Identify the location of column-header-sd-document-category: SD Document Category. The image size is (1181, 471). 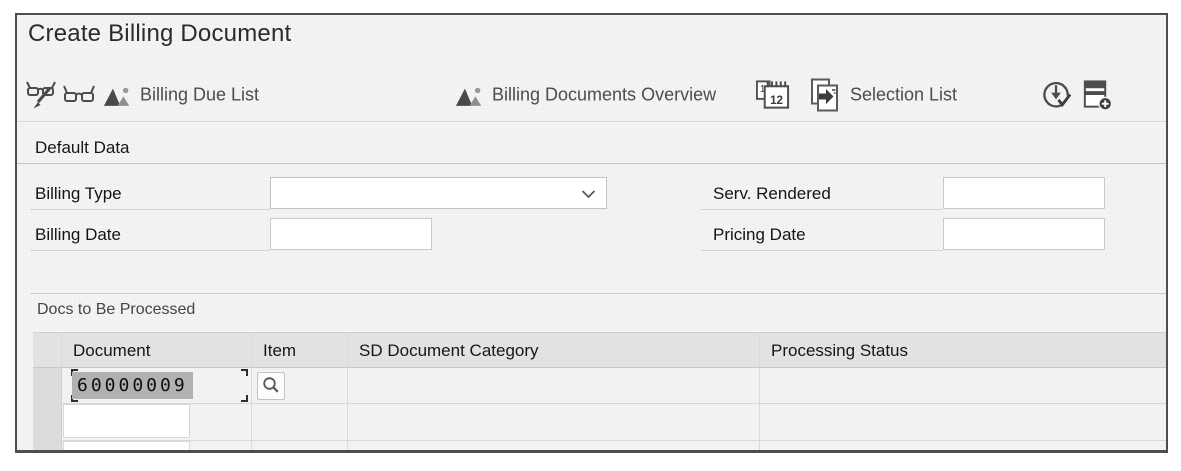
(554, 350).